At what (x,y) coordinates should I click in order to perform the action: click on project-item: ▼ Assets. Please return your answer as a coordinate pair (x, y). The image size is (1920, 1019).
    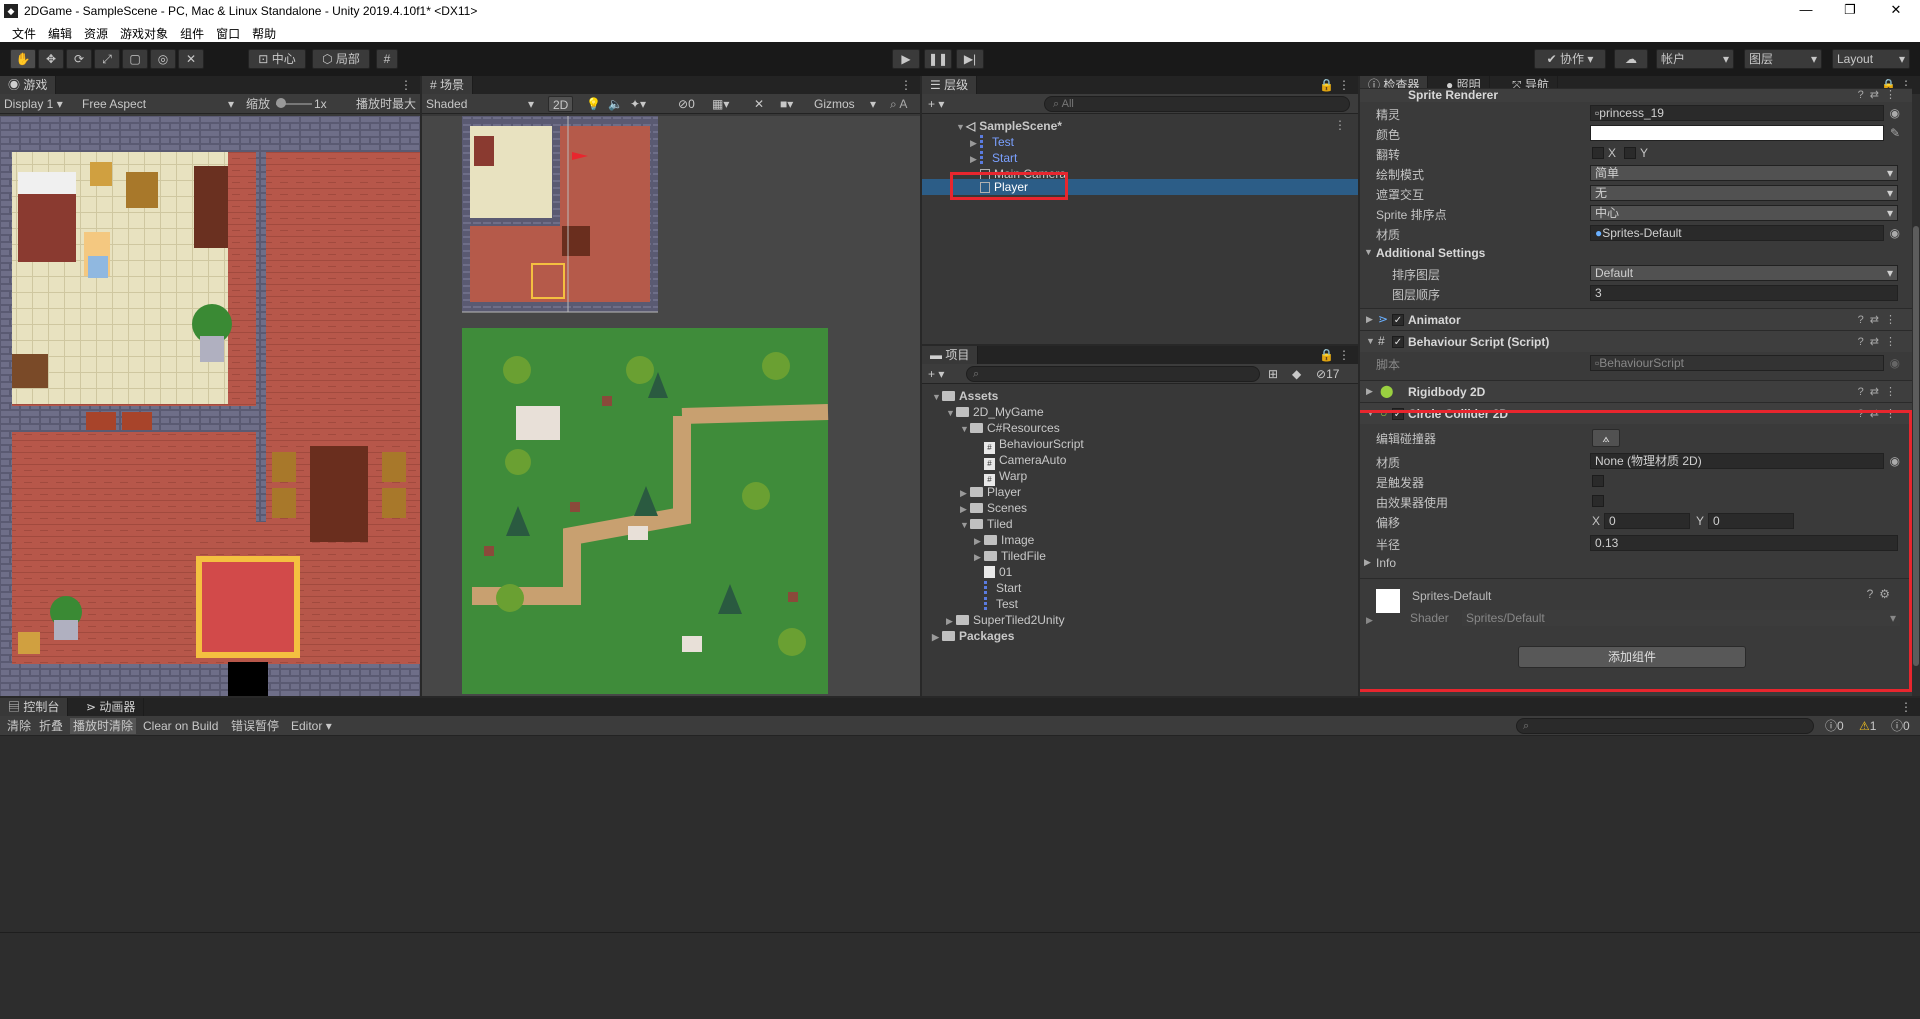
    Looking at the image, I should click on (965, 396).